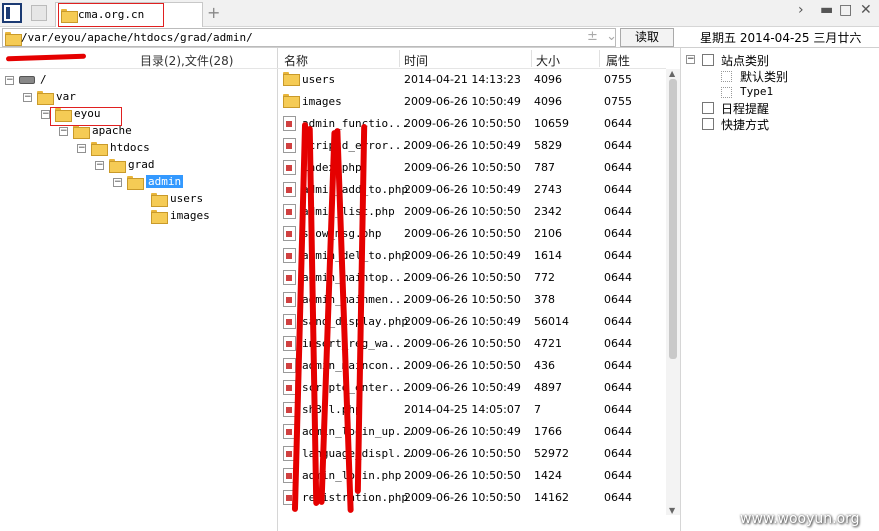  What do you see at coordinates (548, 145) in the screenshot?
I see `cell-size: 5829` at bounding box center [548, 145].